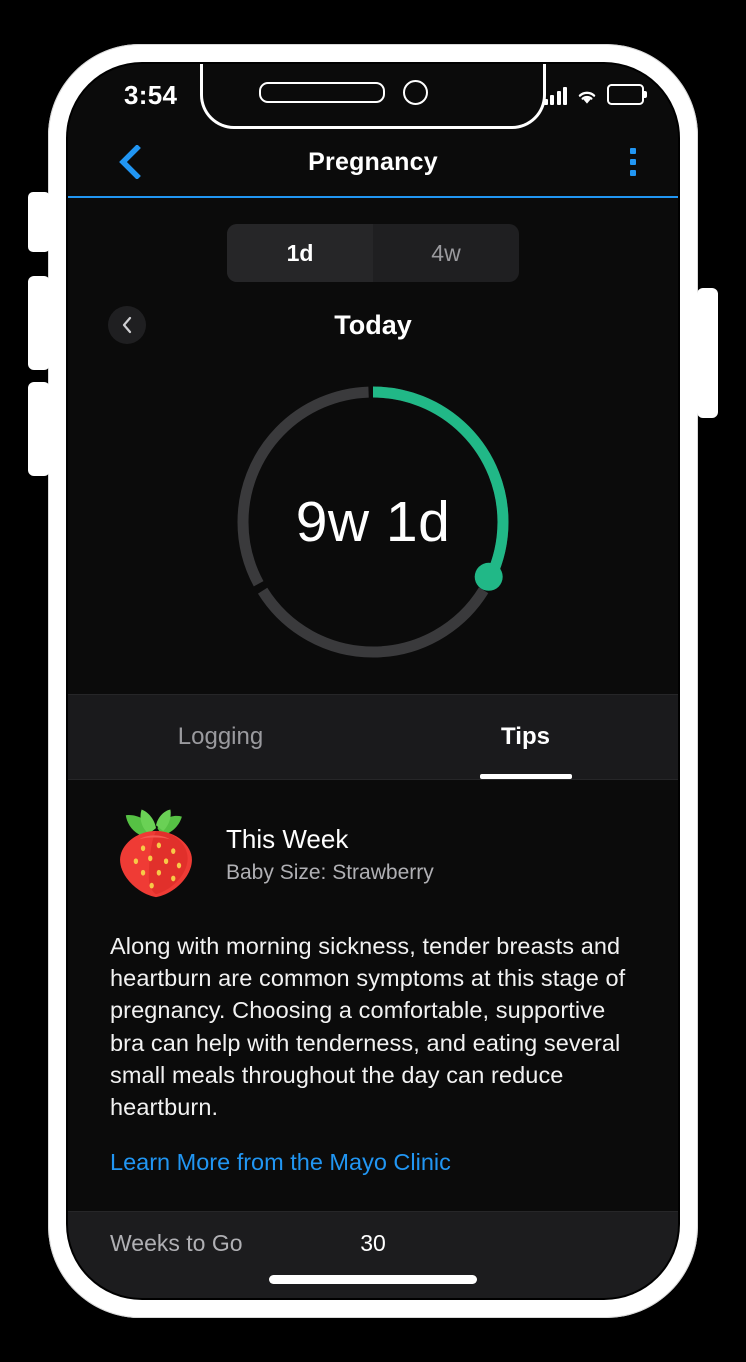 This screenshot has width=746, height=1362. Describe the element at coordinates (587, 96) in the screenshot. I see `wifi-icon` at that location.